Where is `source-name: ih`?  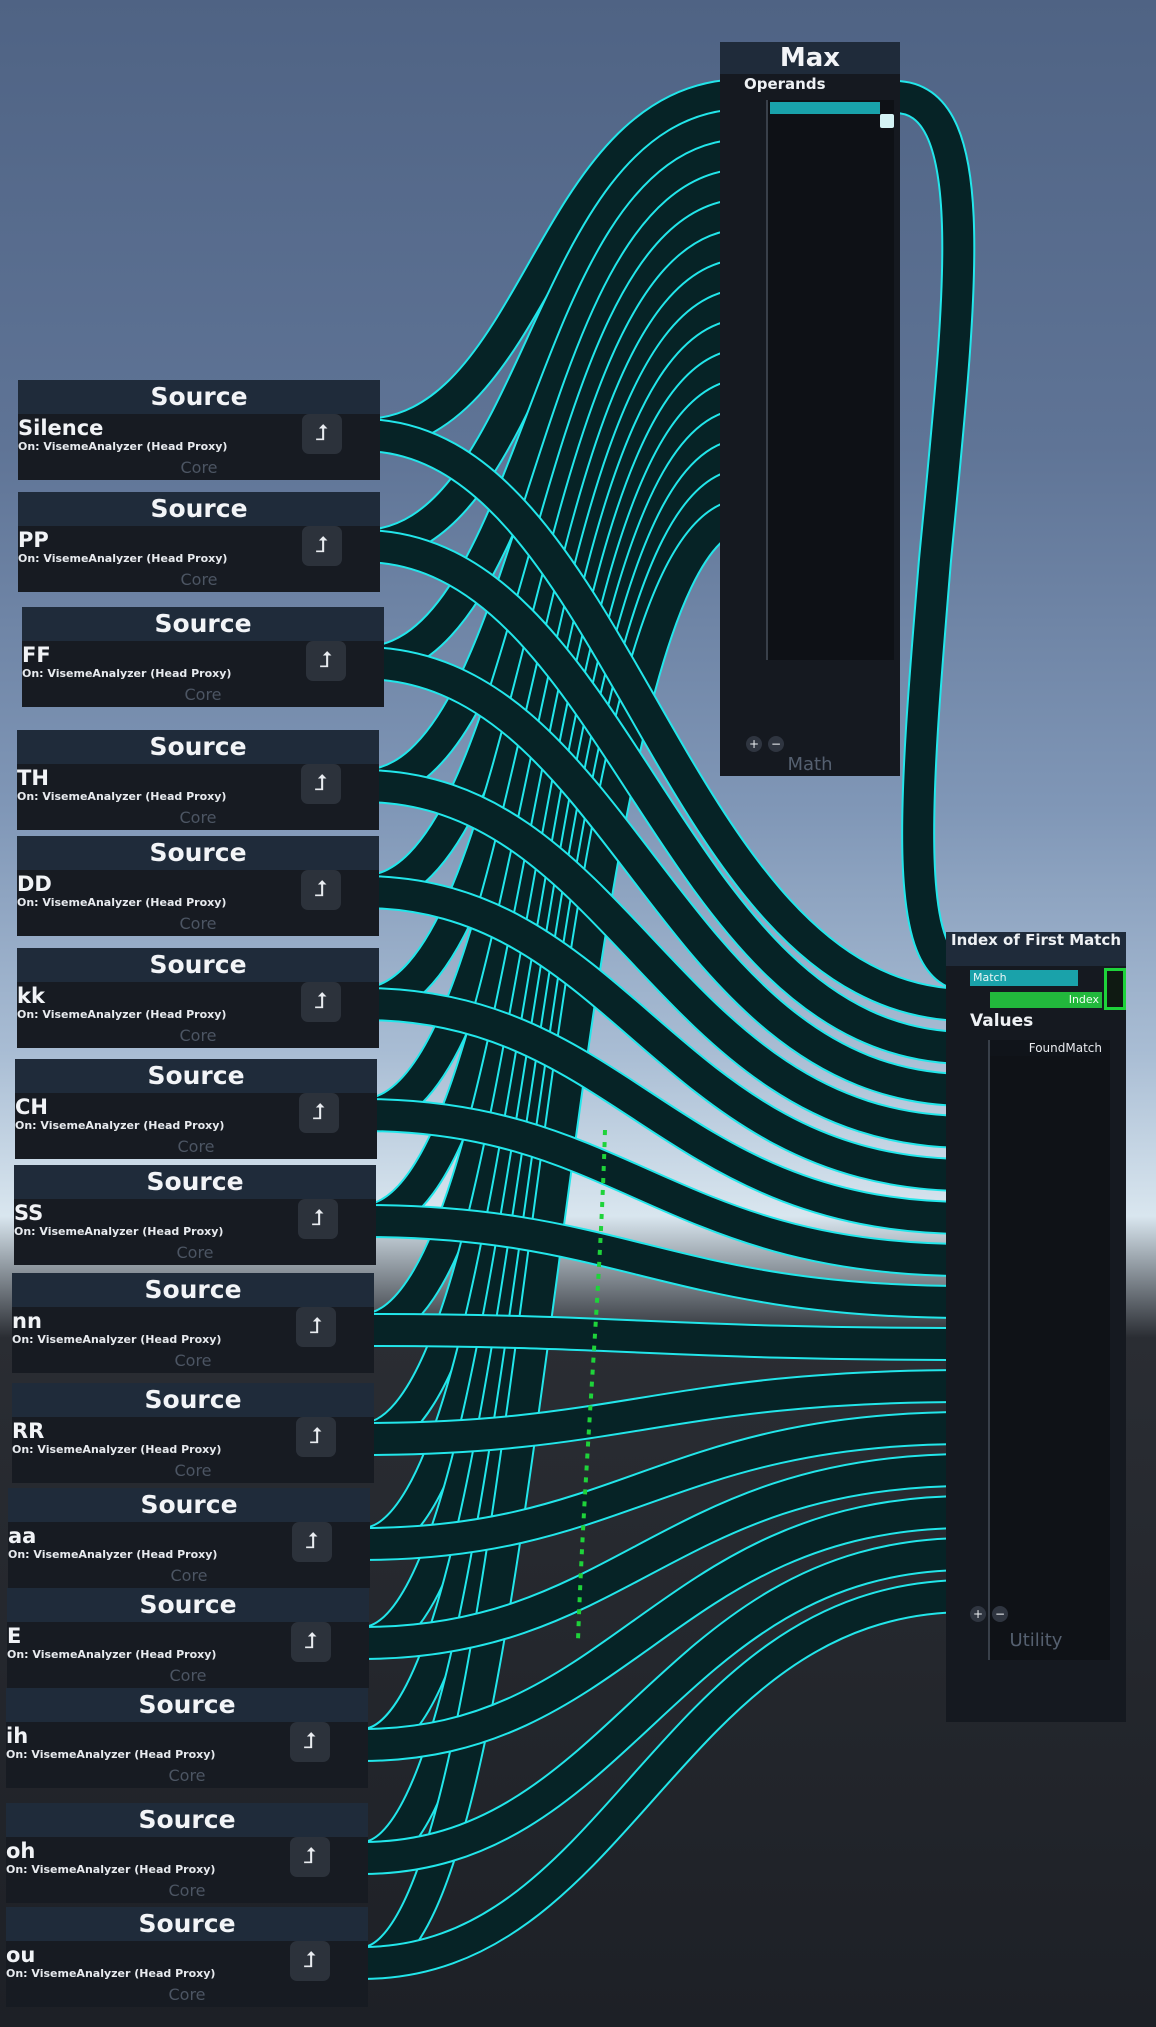
source-name: ih is located at coordinates (17, 1736).